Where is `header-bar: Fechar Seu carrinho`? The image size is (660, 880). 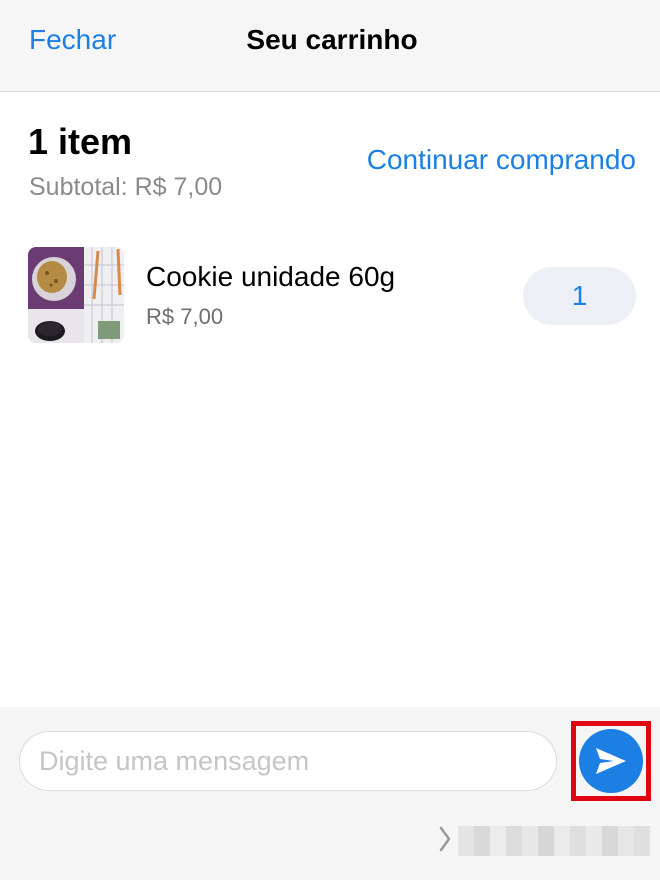
header-bar: Fechar Seu carrinho is located at coordinates (330, 46).